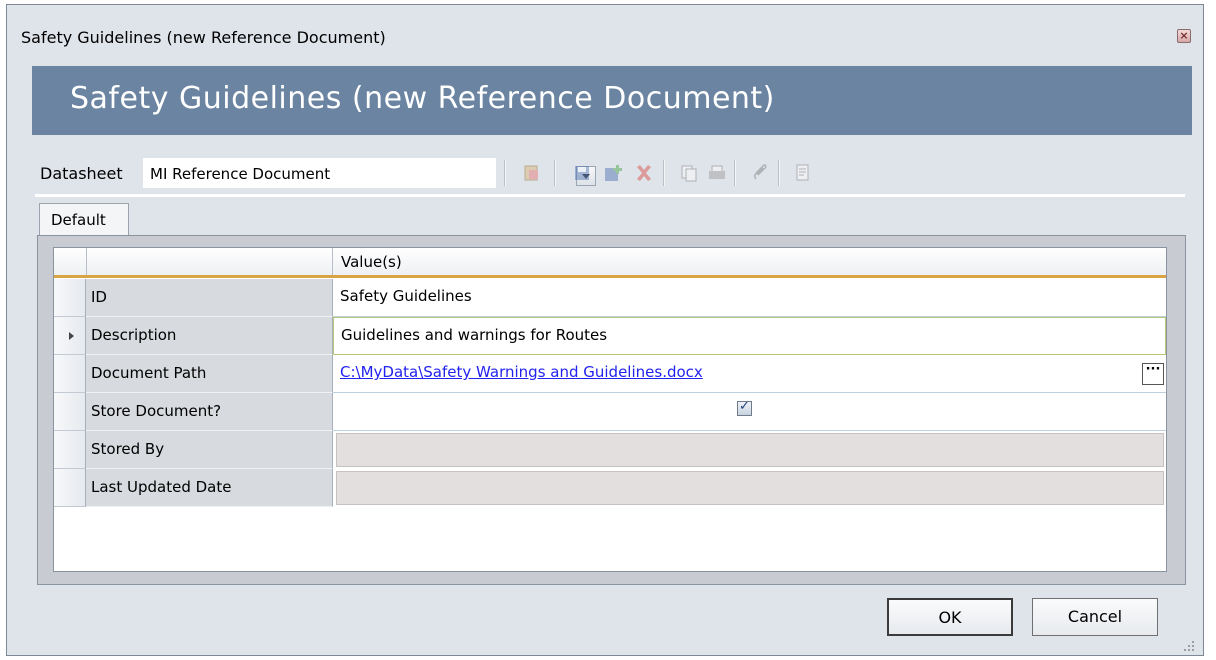 The image size is (1216, 660). Describe the element at coordinates (240, 174) in the screenshot. I see `datasheet-selected-value: MI Reference Document` at that location.